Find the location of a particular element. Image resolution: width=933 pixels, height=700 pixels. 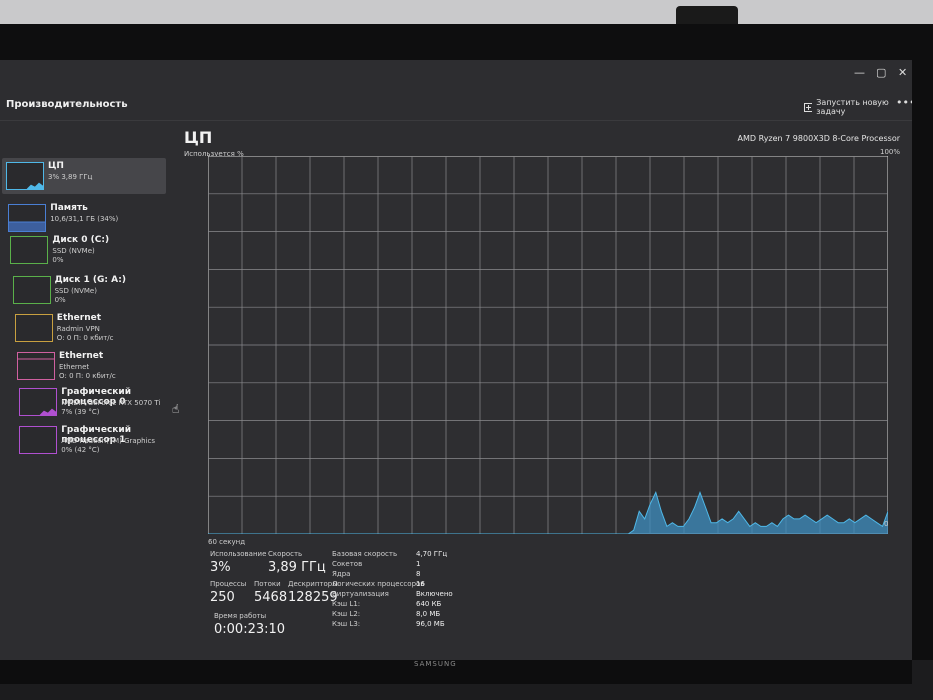

detail-key: Сокетов is located at coordinates (347, 564).